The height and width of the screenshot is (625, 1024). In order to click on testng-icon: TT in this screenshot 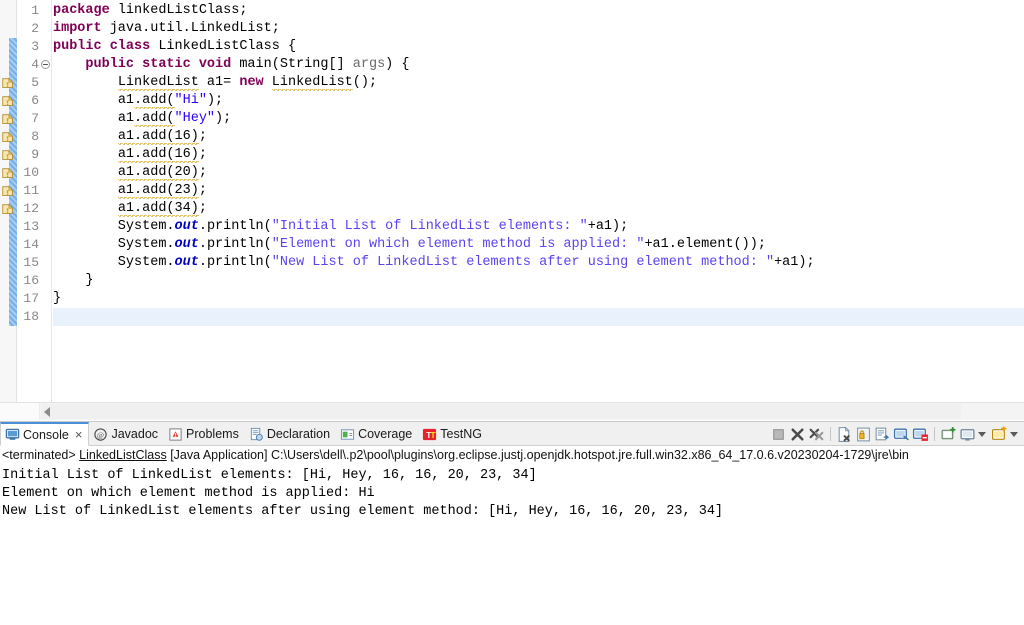, I will do `click(429, 434)`.